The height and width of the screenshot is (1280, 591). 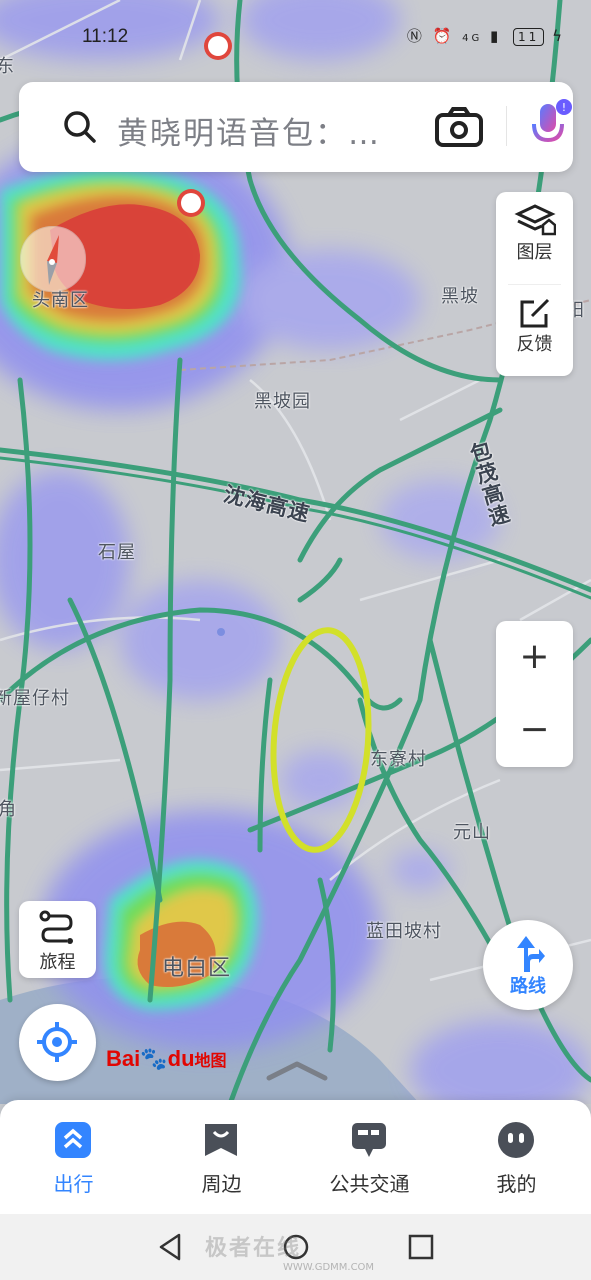 What do you see at coordinates (105, 36) in the screenshot?
I see `status-time: 11:12` at bounding box center [105, 36].